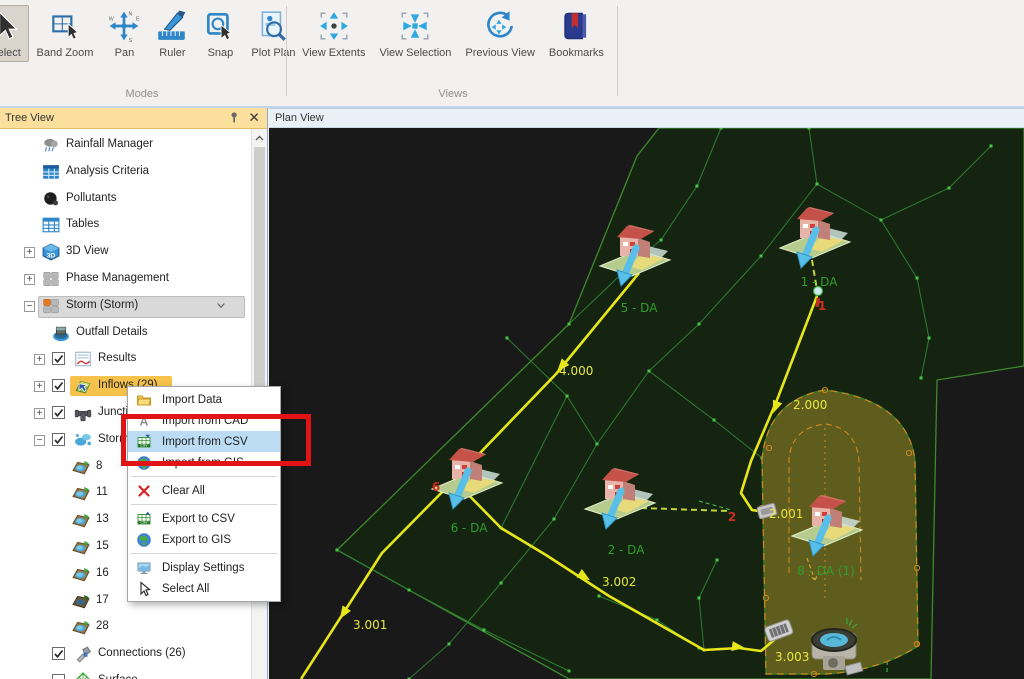  I want to click on menu-item-import-from-gis: Import from GIS, so click(204, 462).